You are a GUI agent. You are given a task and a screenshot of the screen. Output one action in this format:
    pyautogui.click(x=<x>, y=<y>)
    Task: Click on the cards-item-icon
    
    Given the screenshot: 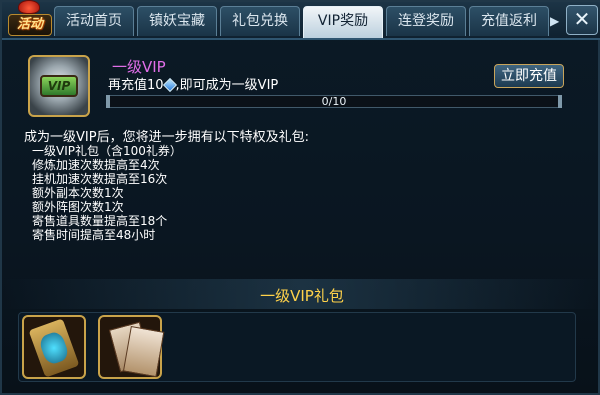 What is the action you would take?
    pyautogui.click(x=130, y=347)
    